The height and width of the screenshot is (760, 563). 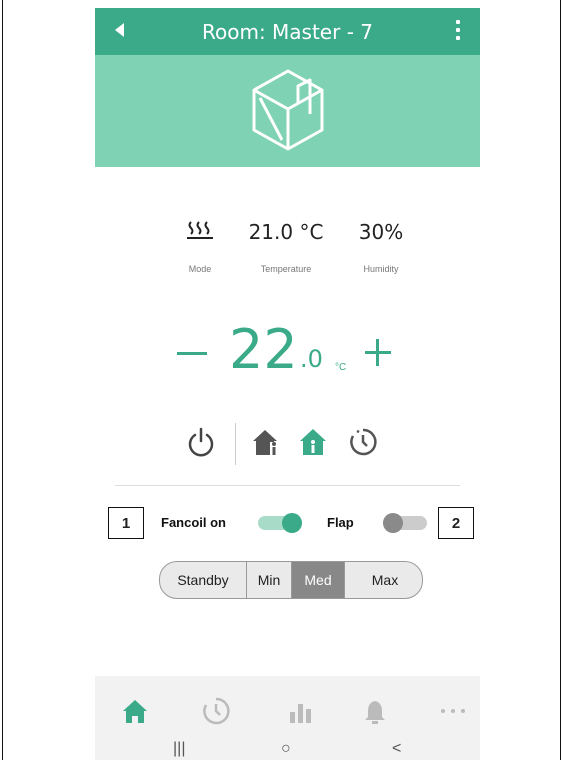 What do you see at coordinates (286, 232) in the screenshot?
I see `temperature-value: 21.0 °C` at bounding box center [286, 232].